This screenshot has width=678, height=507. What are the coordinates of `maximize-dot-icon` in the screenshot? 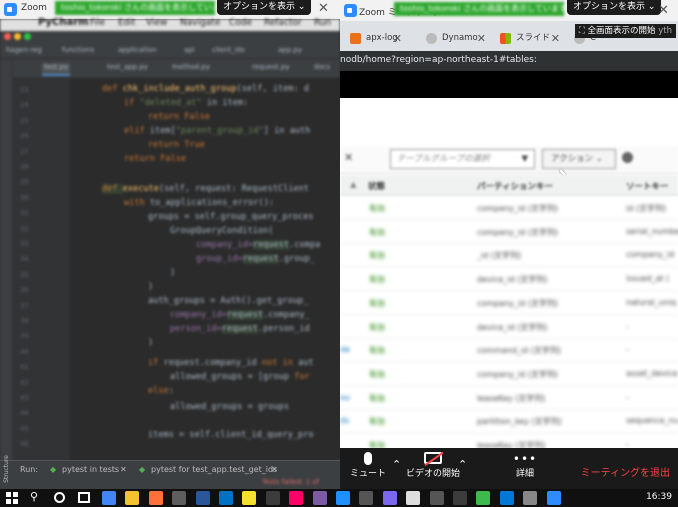 It's located at (27, 36).